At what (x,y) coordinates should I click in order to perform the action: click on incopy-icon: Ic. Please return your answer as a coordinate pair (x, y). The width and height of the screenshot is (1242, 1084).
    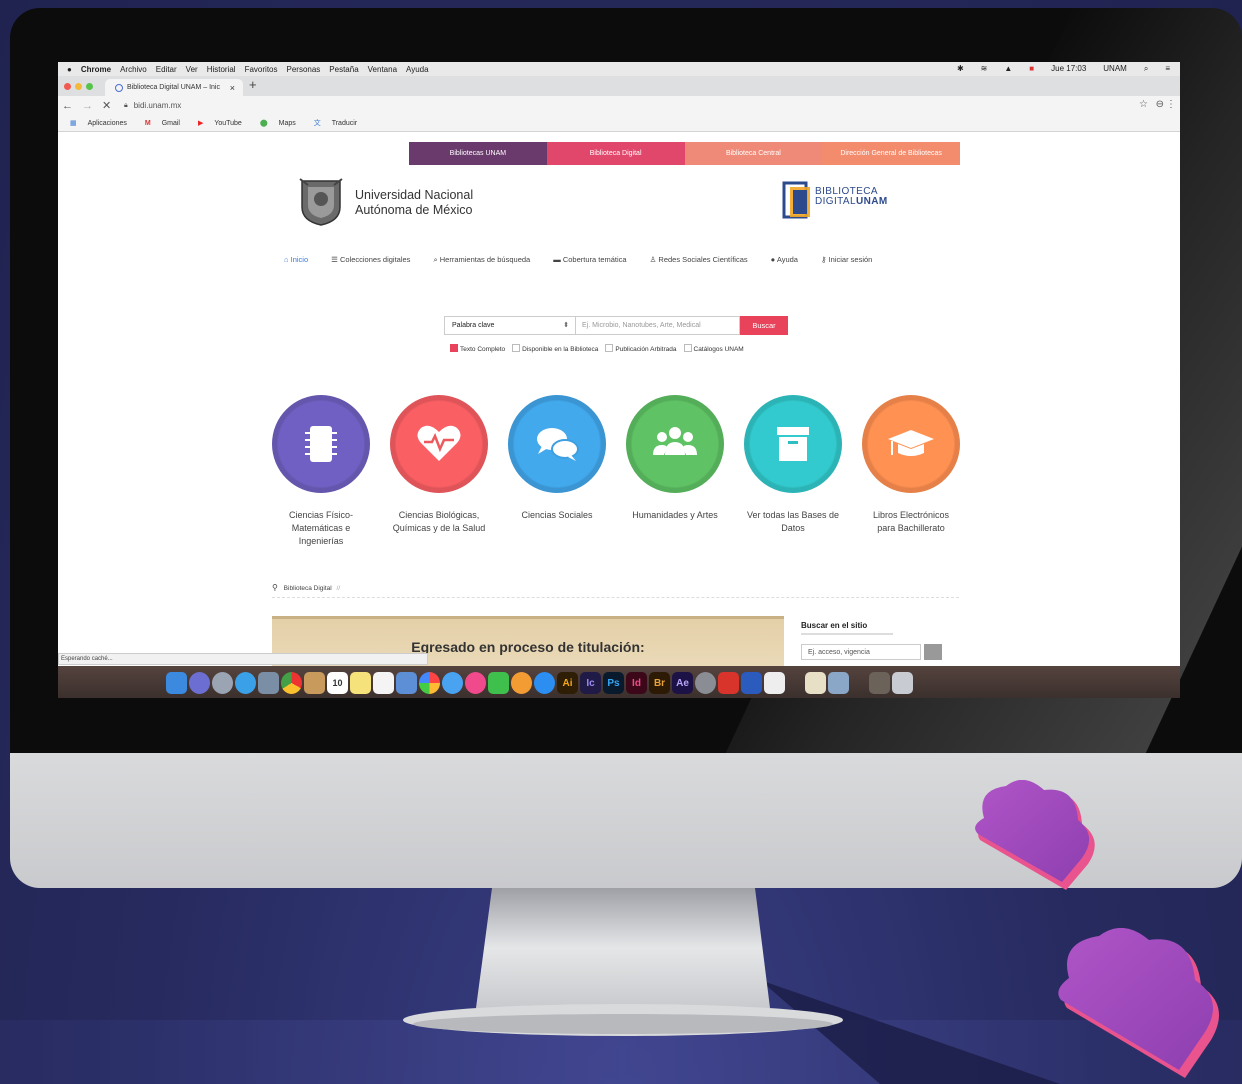
    Looking at the image, I should click on (590, 683).